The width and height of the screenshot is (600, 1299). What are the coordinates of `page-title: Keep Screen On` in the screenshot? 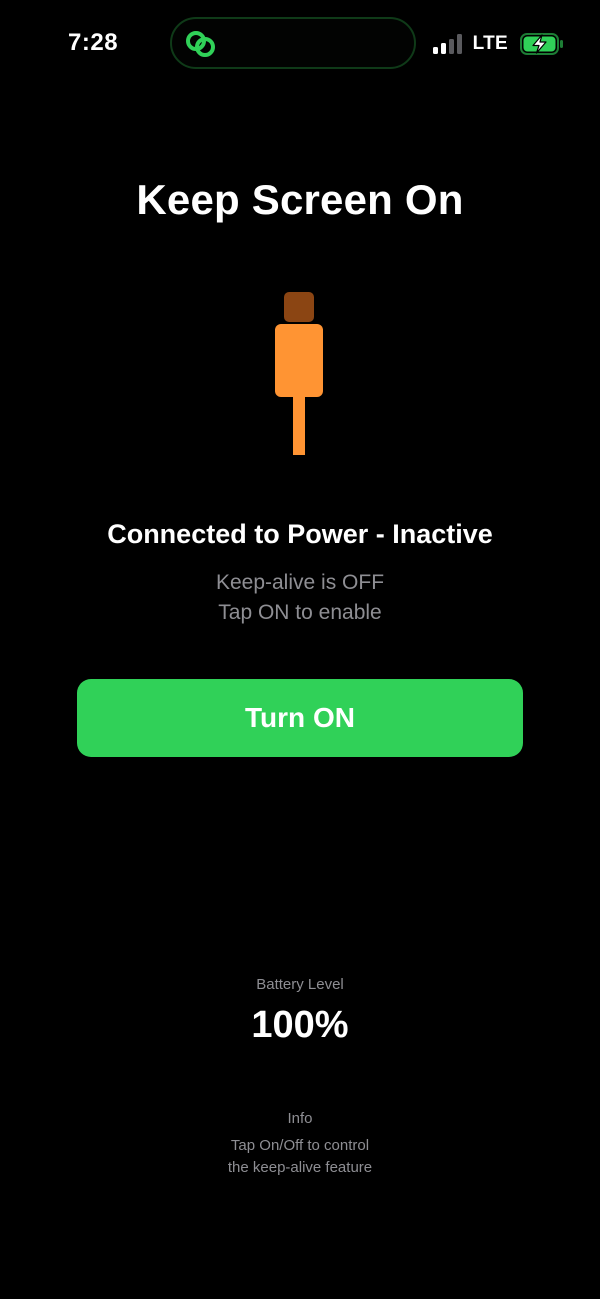 It's located at (300, 199).